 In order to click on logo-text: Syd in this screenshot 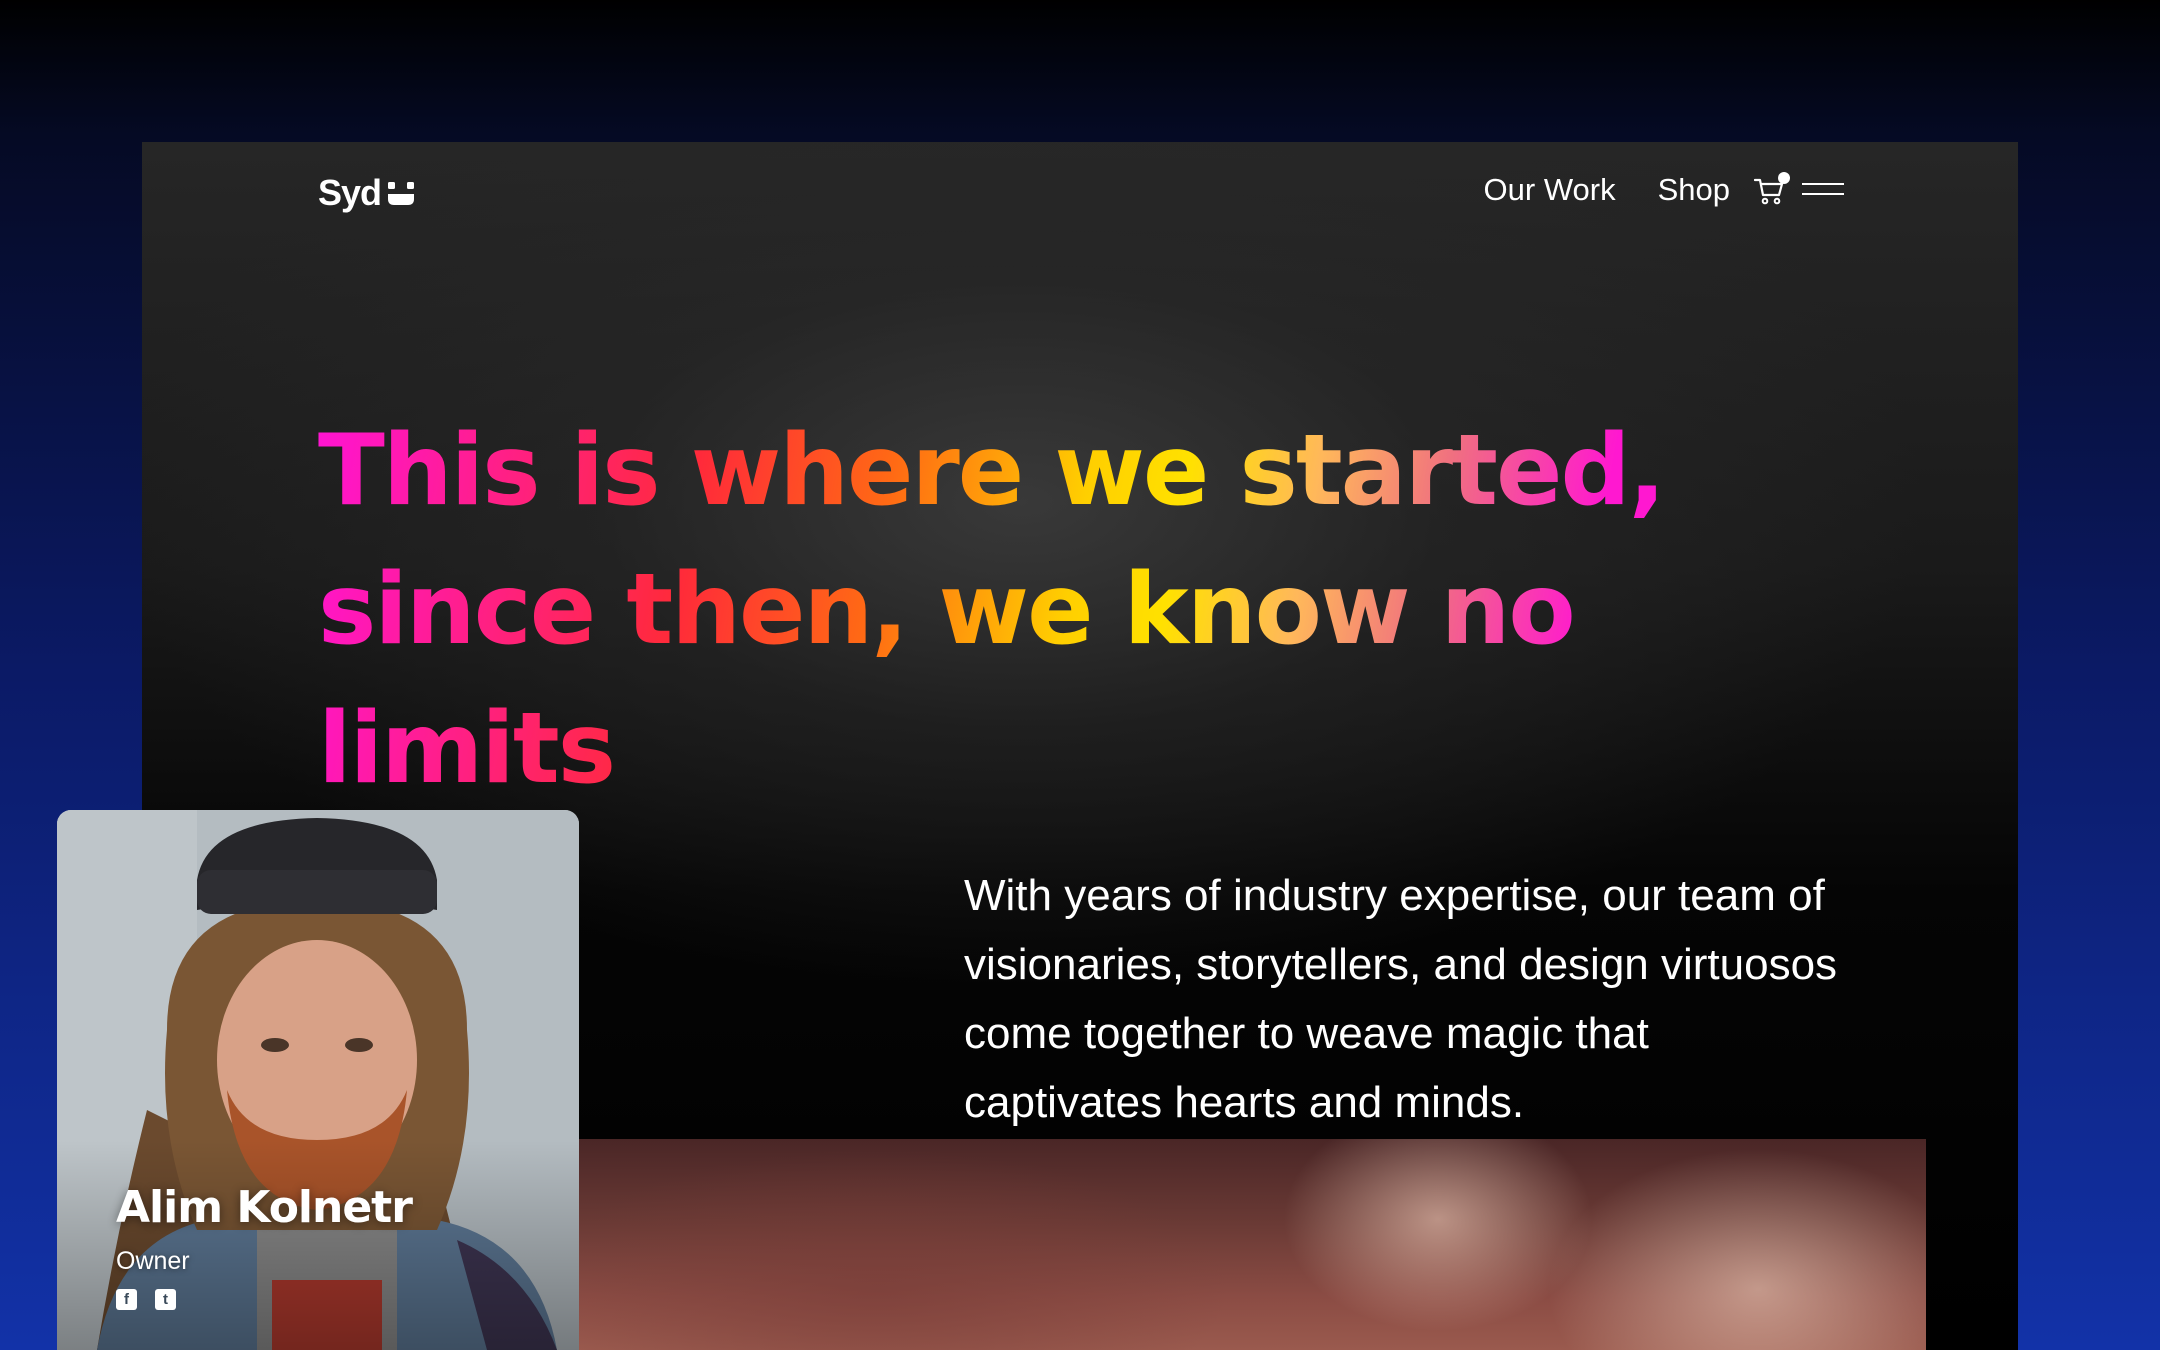, I will do `click(350, 192)`.